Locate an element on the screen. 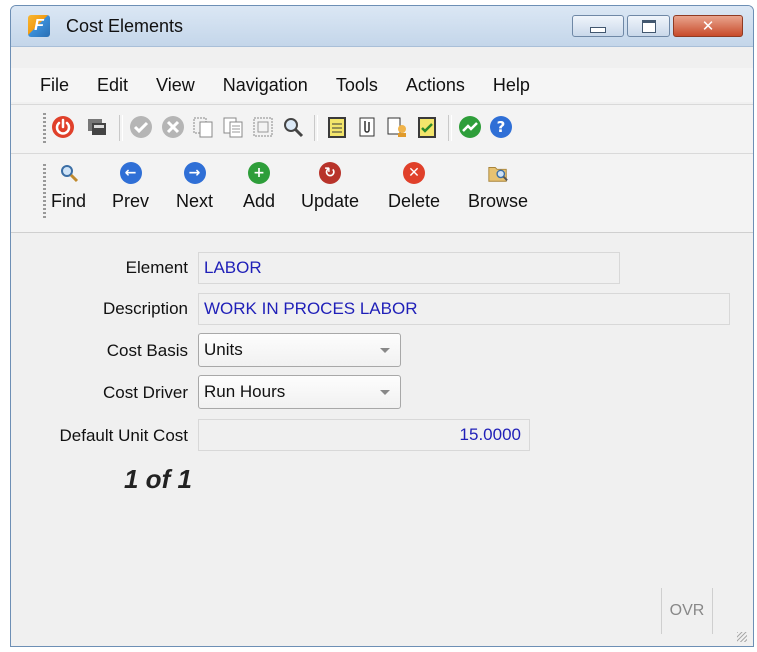  prev-button: ← Prev is located at coordinates (130, 187).